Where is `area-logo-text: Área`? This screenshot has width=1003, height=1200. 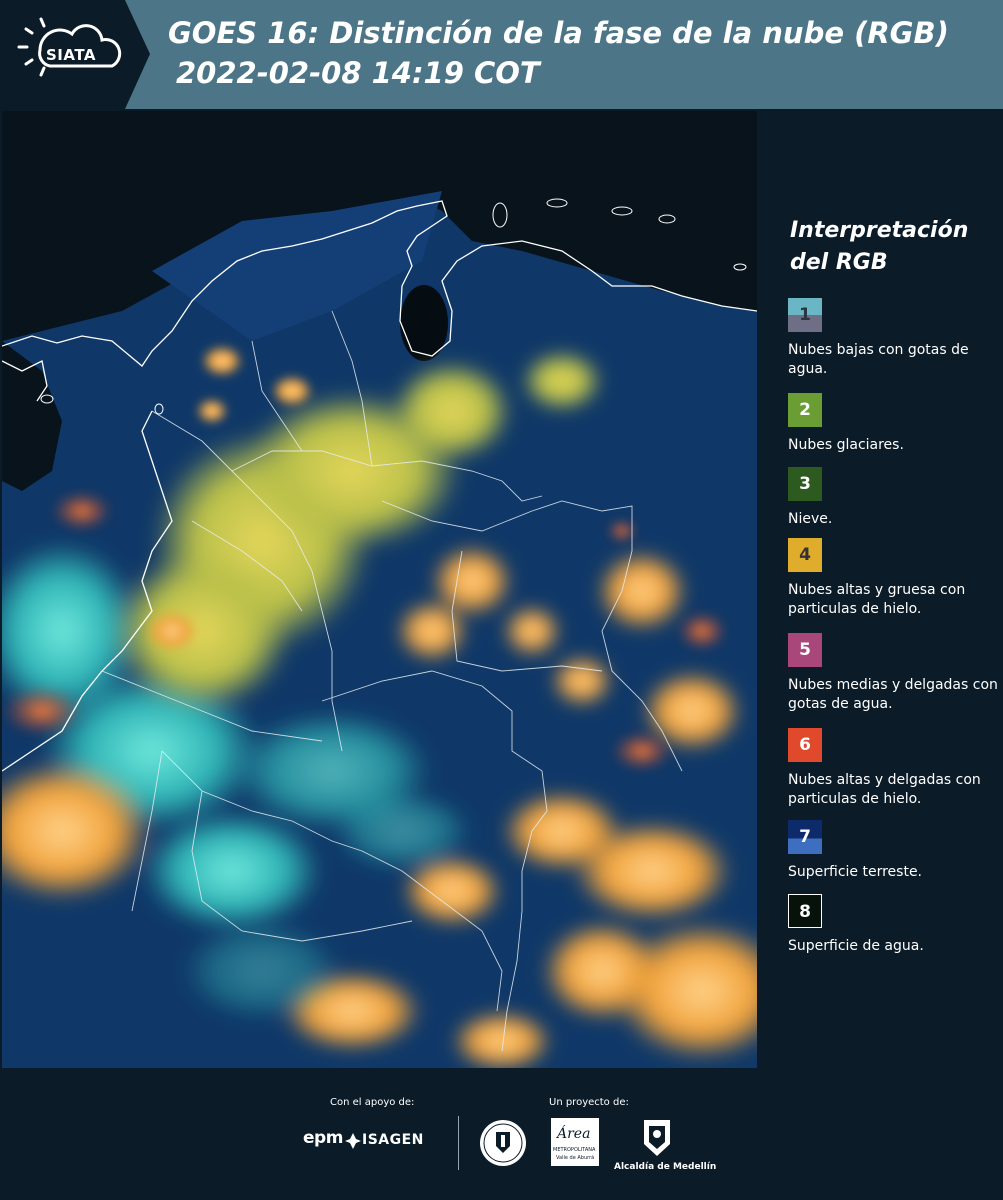 area-logo-text: Área is located at coordinates (574, 1134).